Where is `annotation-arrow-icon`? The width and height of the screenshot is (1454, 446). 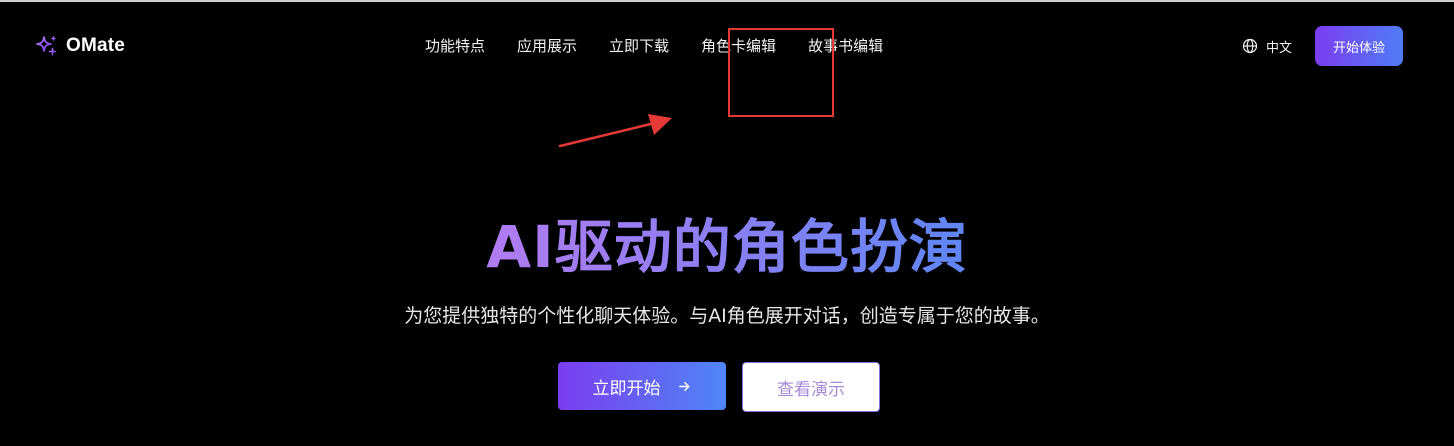 annotation-arrow-icon is located at coordinates (615, 131).